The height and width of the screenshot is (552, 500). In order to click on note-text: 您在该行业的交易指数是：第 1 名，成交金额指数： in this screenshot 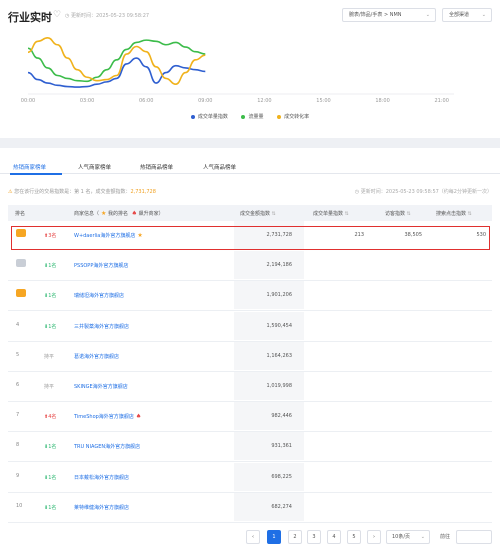, I will do `click(72, 192)`.